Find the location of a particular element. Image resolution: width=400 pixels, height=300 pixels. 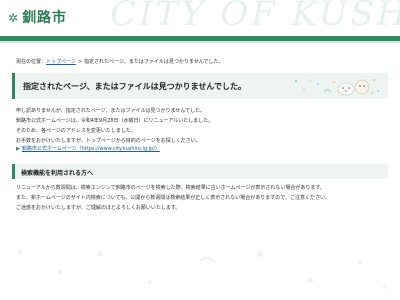

site-header: CITY OF KUSHIRO ✲ 釧路市 is located at coordinates (200, 18).